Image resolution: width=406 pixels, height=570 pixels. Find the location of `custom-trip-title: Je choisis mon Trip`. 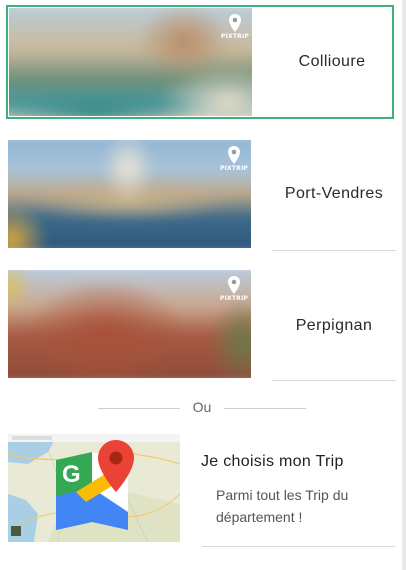

custom-trip-title: Je choisis mon Trip is located at coordinates (272, 462).